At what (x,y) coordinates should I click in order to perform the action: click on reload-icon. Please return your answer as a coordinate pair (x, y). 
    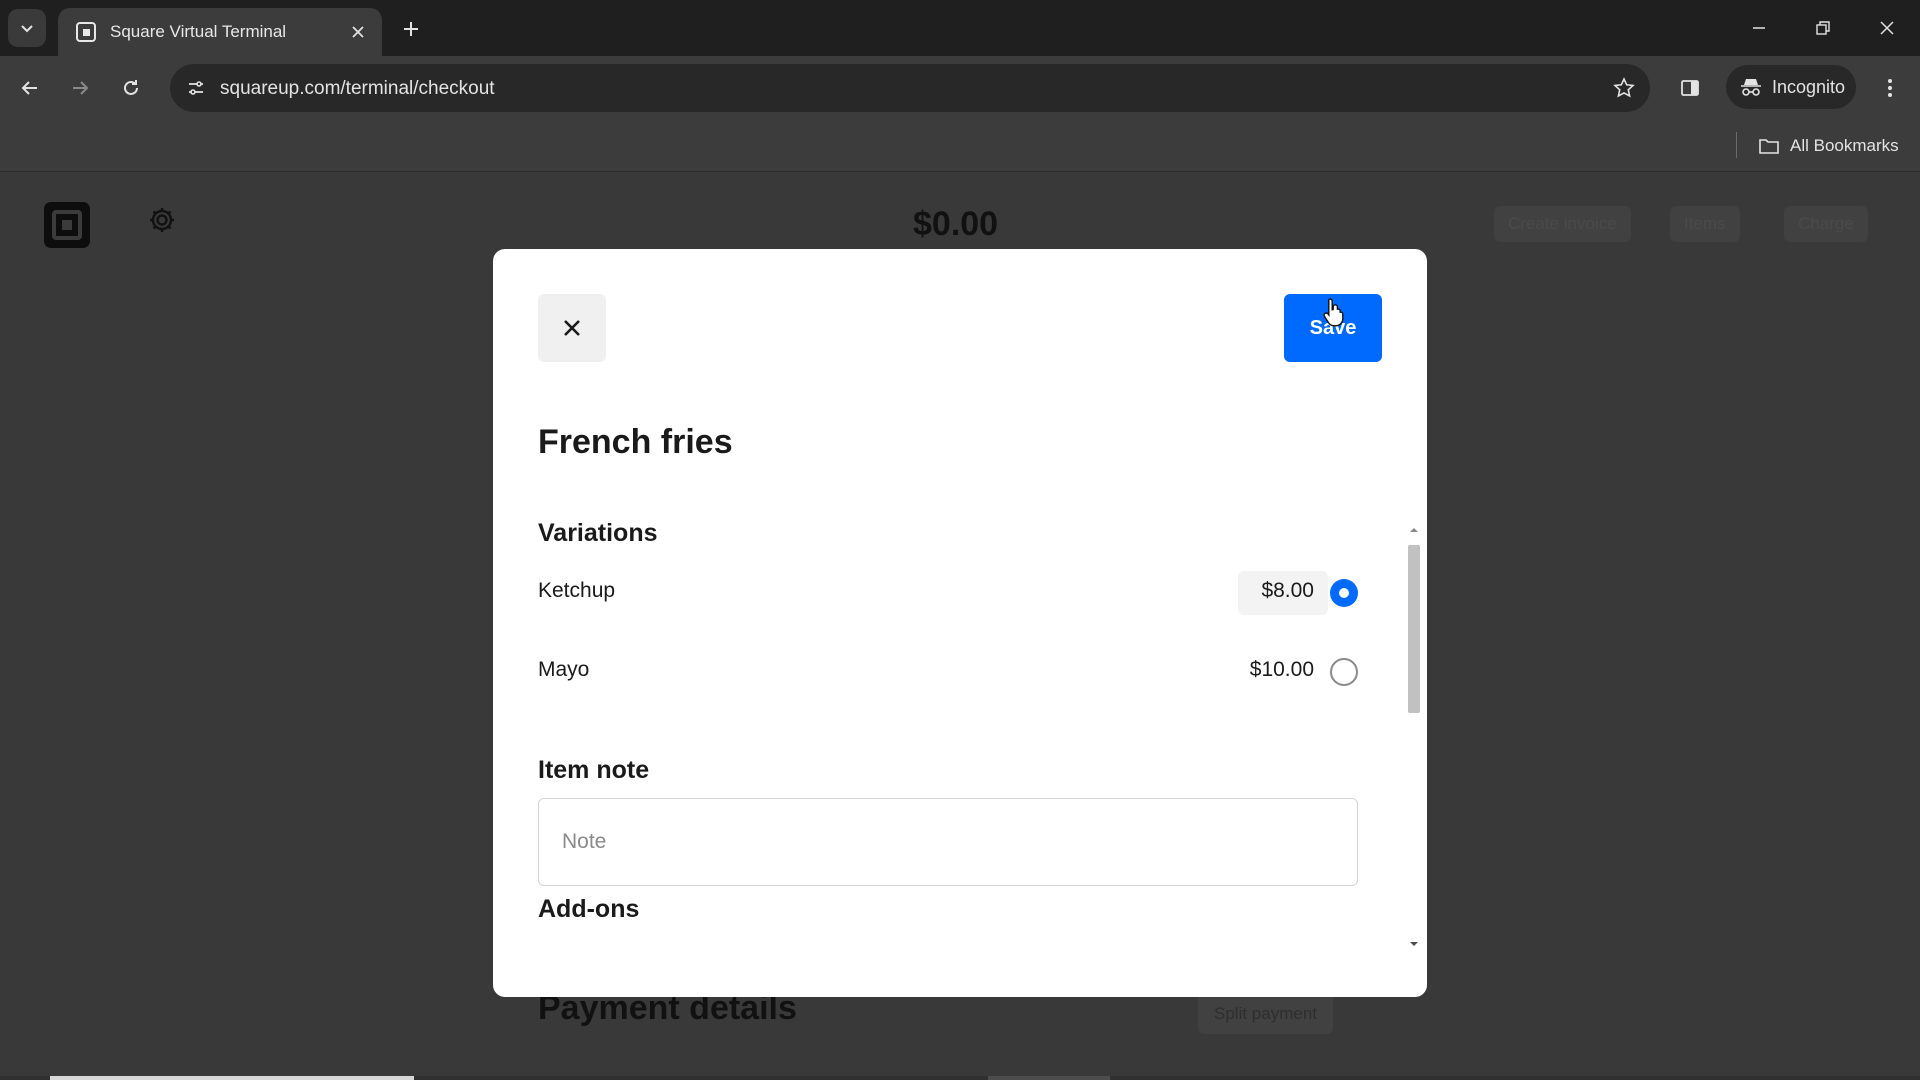
    Looking at the image, I should click on (131, 87).